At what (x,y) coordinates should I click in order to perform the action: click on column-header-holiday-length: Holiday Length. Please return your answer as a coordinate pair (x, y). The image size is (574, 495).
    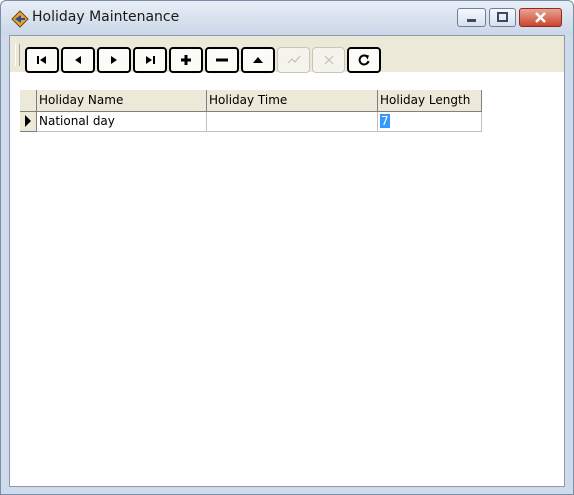
    Looking at the image, I should click on (430, 101).